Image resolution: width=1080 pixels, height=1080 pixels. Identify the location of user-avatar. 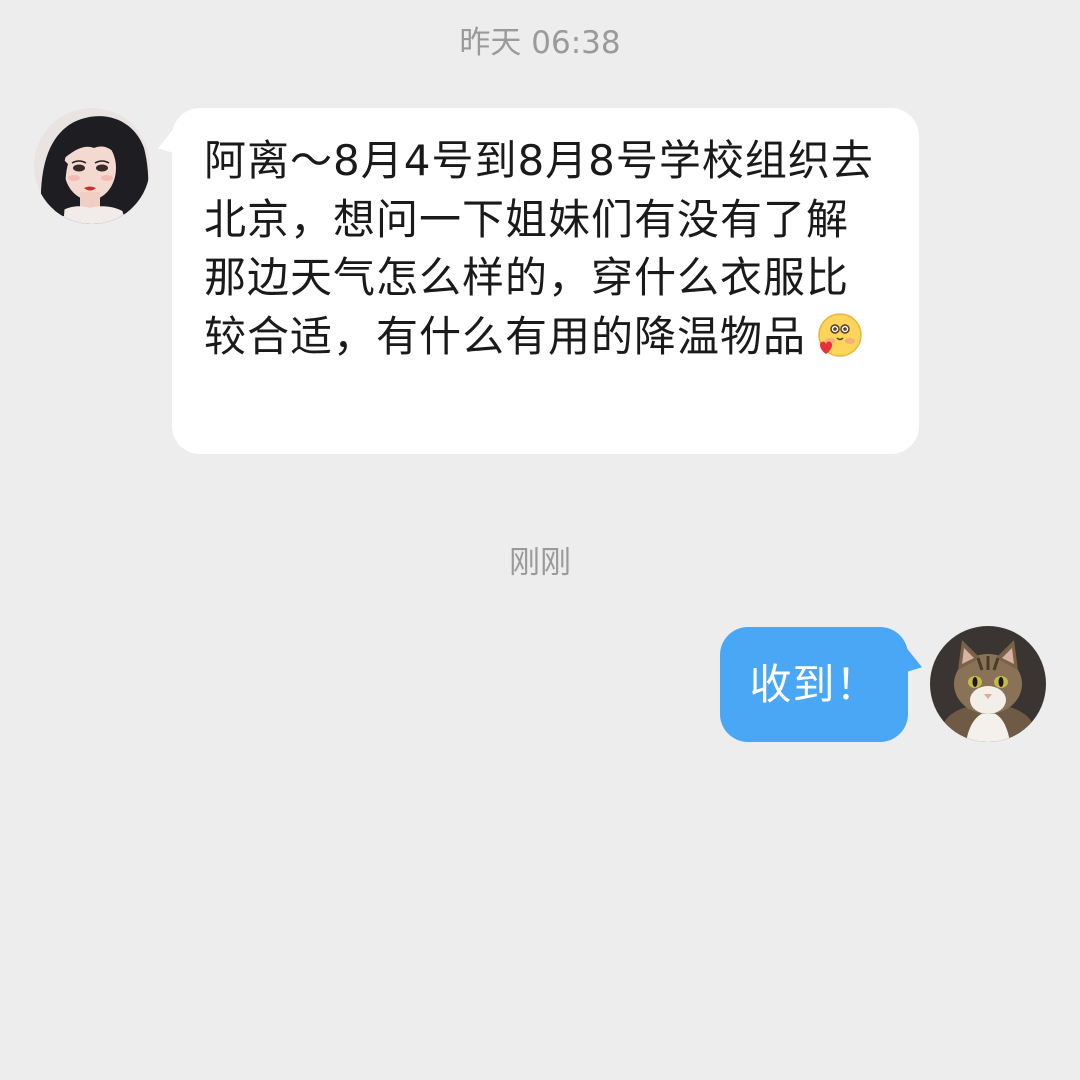
(988, 684).